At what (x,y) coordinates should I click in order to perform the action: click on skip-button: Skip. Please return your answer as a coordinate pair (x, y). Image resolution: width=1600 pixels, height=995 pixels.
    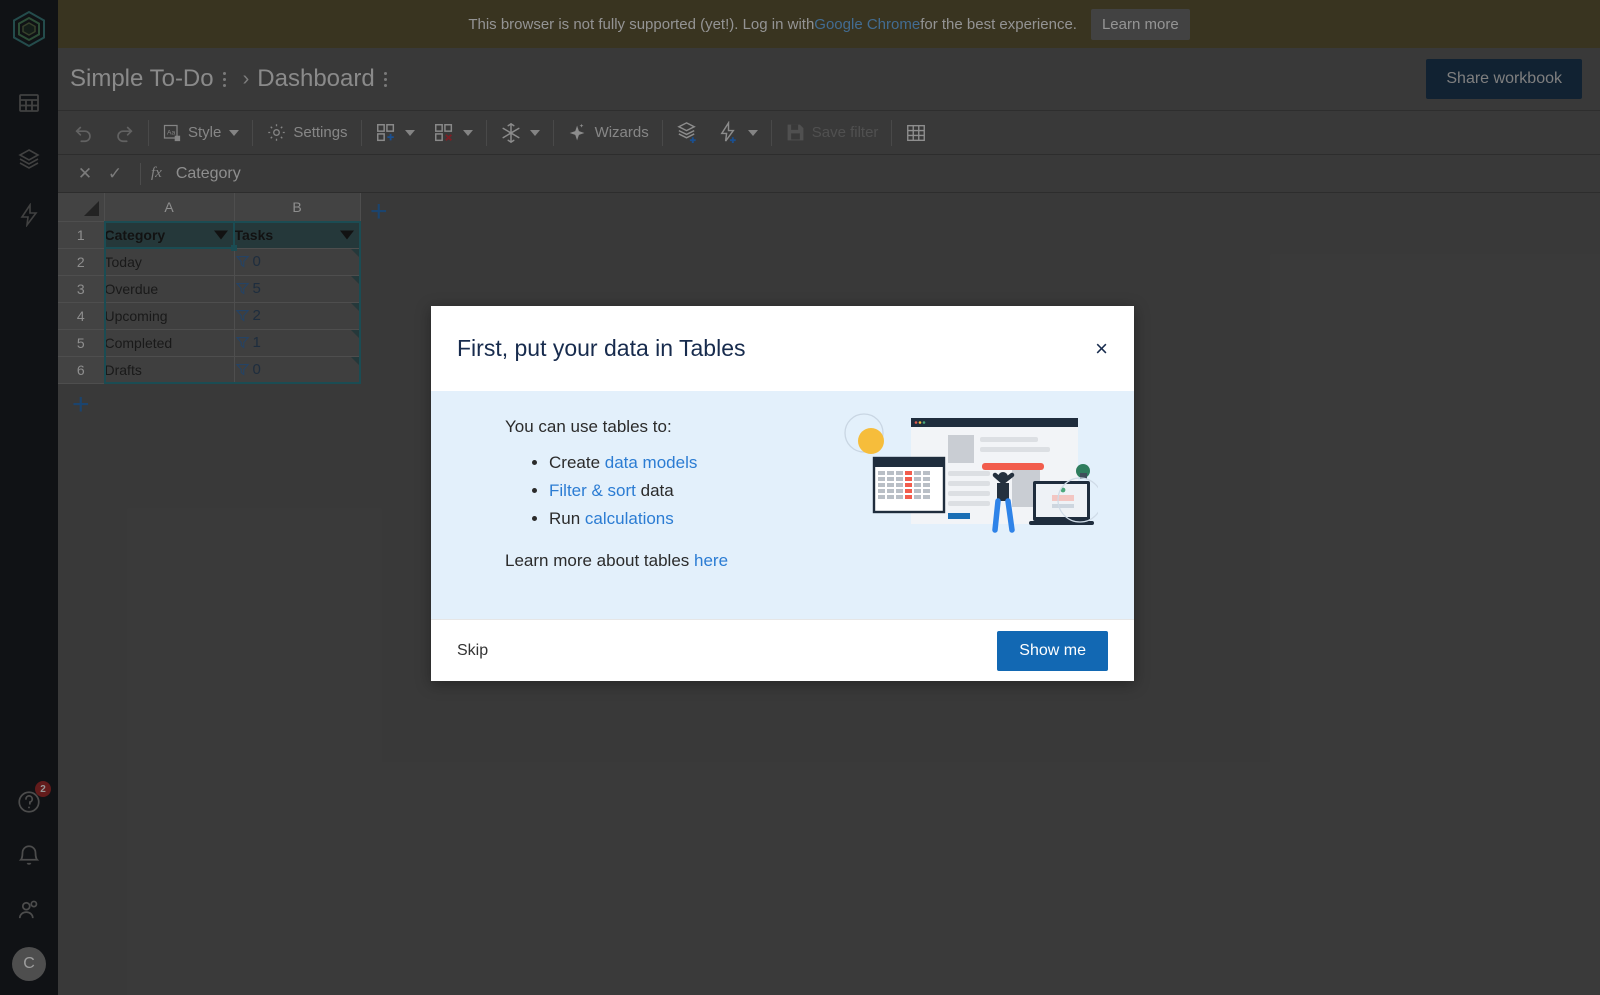
    Looking at the image, I should click on (472, 651).